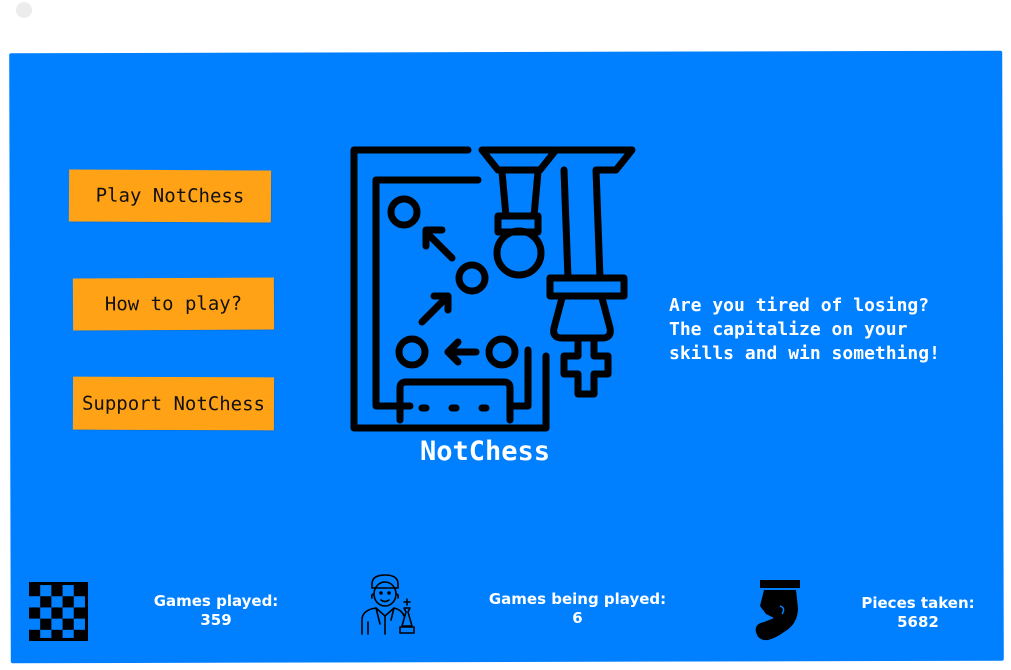  I want to click on games-played-label: Games played:, so click(216, 601).